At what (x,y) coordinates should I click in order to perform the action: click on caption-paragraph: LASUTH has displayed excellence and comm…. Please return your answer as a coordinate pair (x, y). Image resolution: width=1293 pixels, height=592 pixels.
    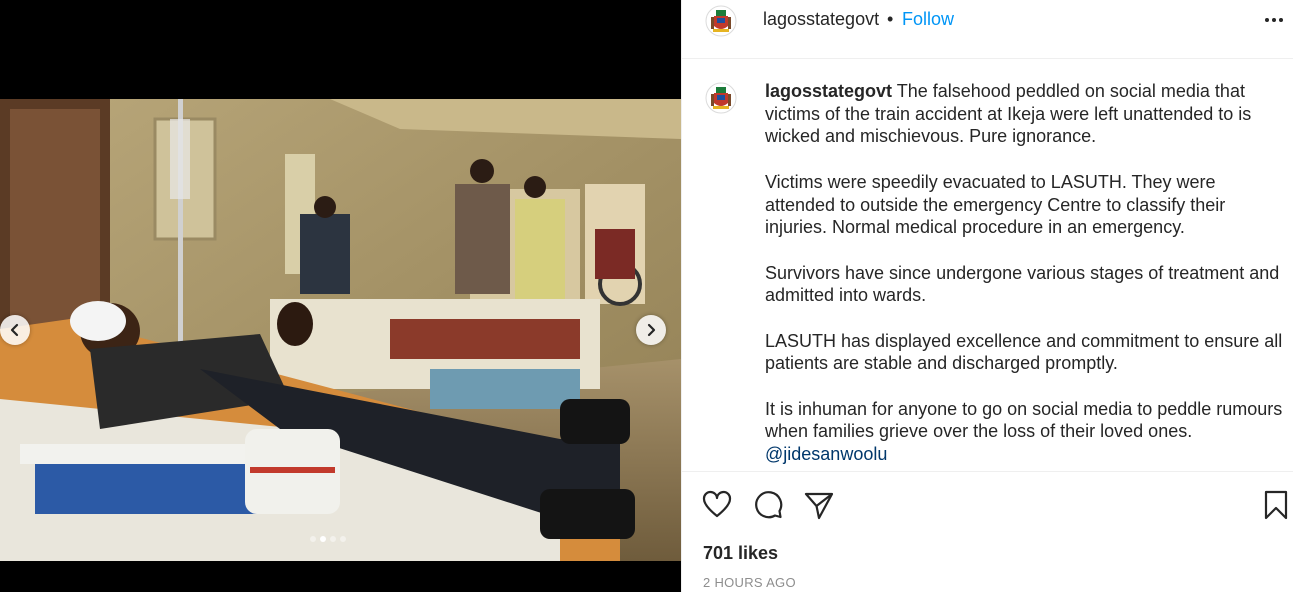
    Looking at the image, I should click on (1024, 352).